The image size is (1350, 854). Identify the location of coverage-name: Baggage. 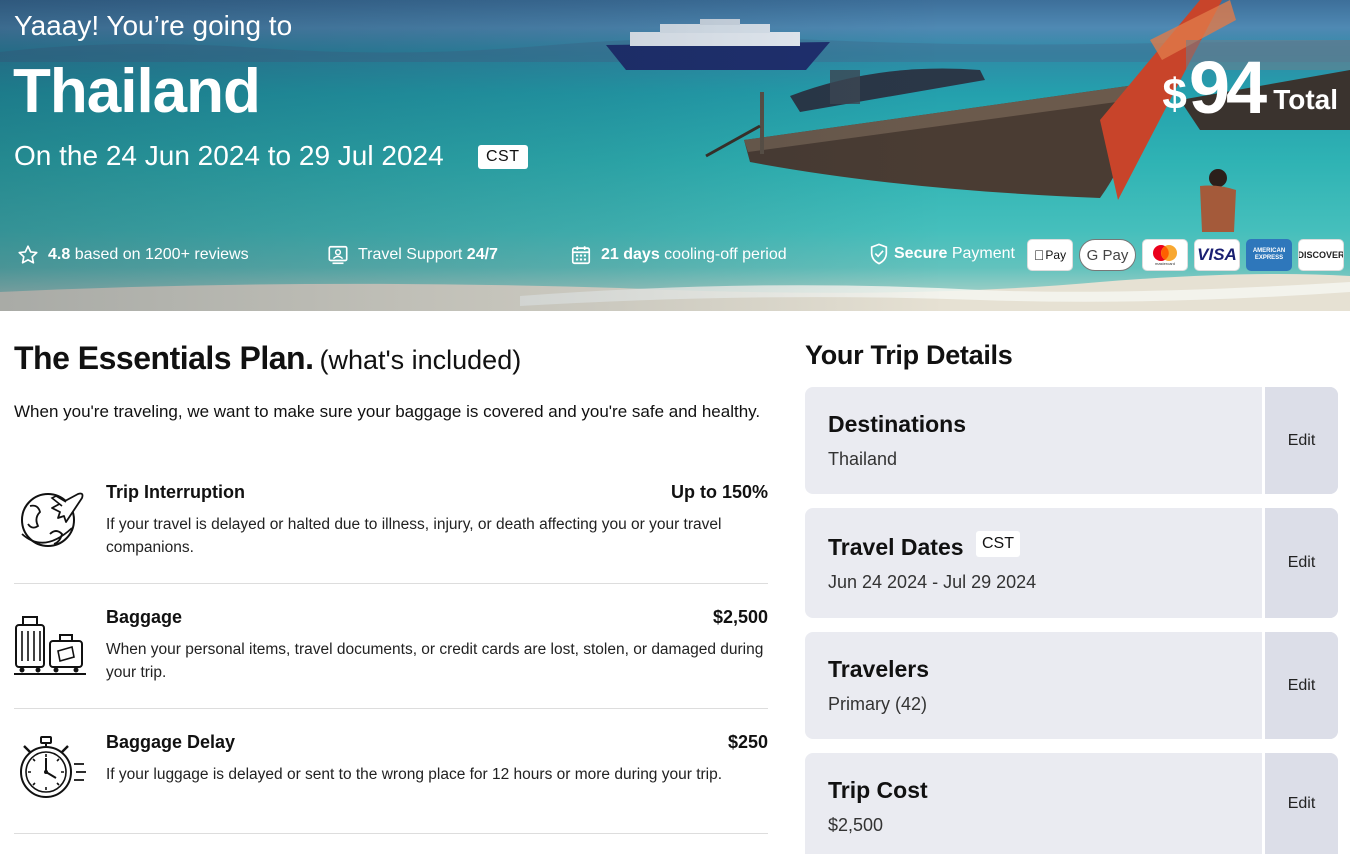
(144, 617).